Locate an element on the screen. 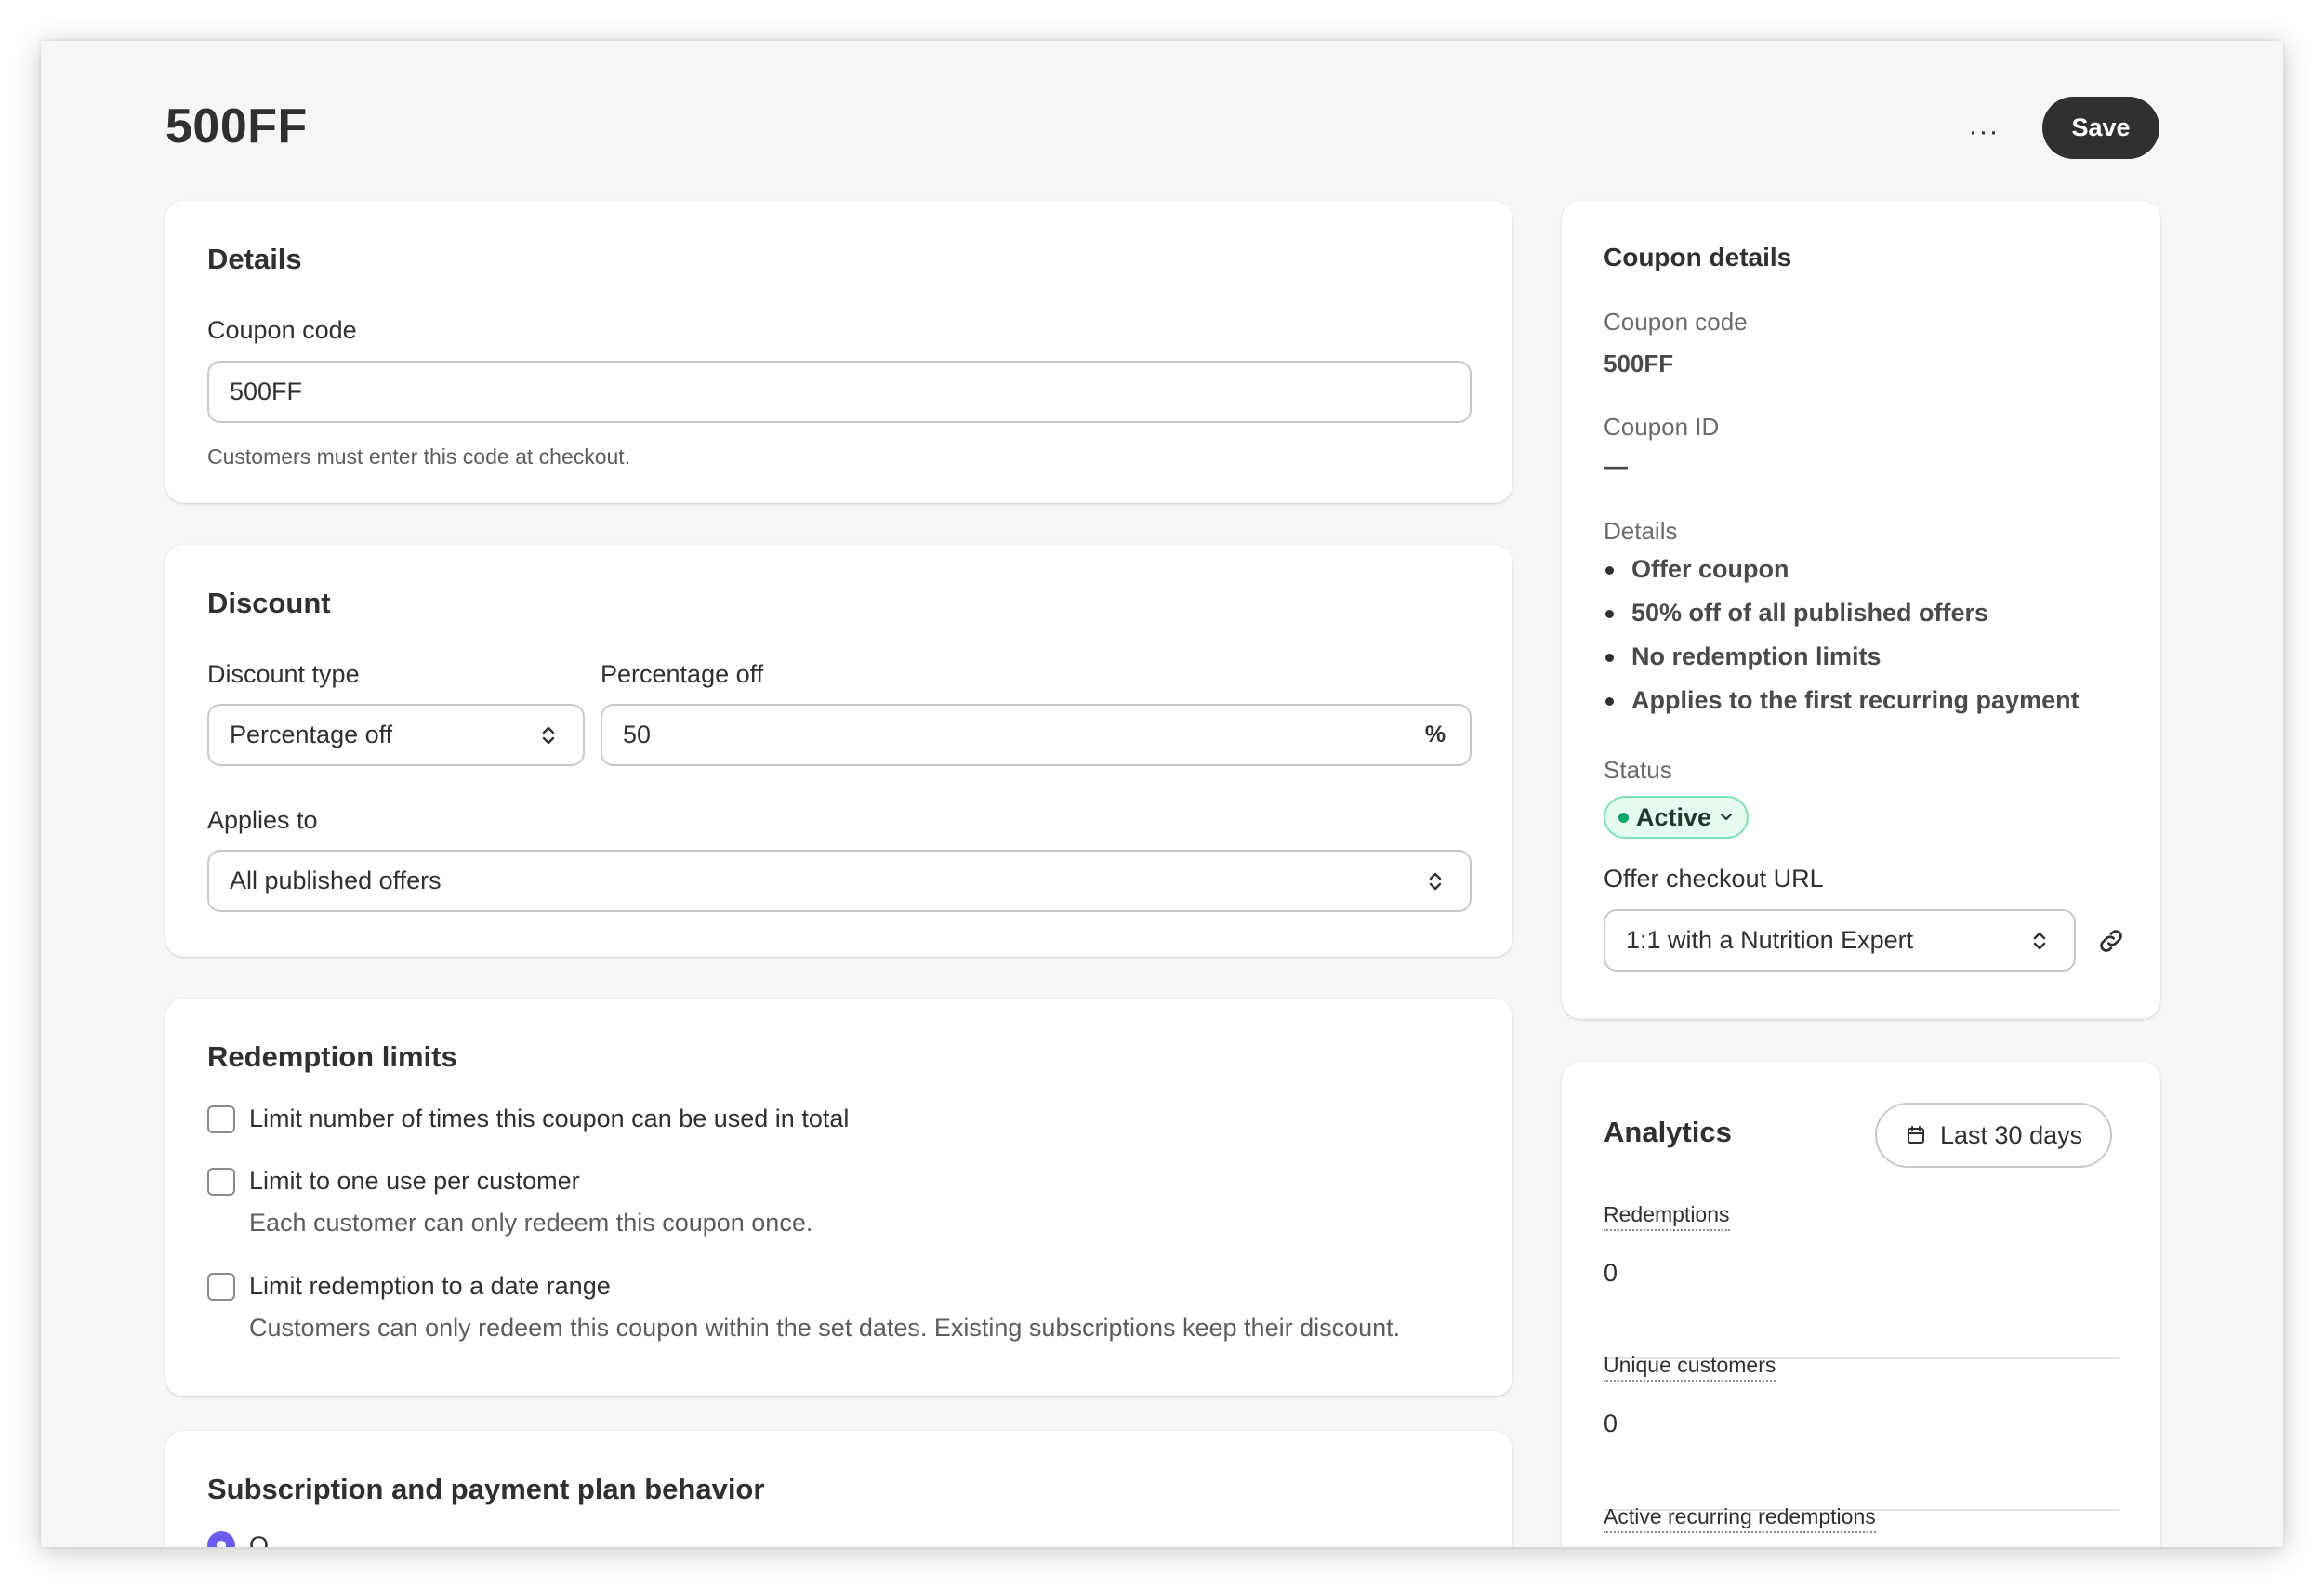 The image size is (2324, 1588). limit-total-uses-checkbox is located at coordinates (221, 1119).